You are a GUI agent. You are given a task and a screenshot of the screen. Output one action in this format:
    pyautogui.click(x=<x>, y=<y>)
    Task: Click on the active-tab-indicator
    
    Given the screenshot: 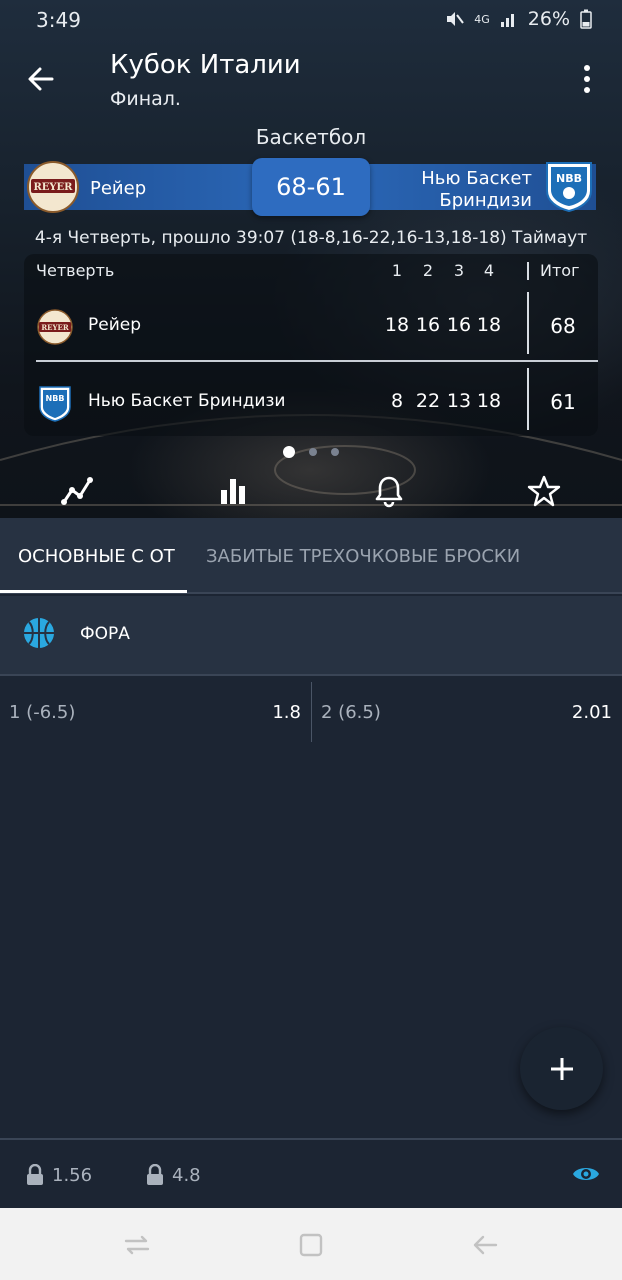 What is the action you would take?
    pyautogui.click(x=93, y=591)
    